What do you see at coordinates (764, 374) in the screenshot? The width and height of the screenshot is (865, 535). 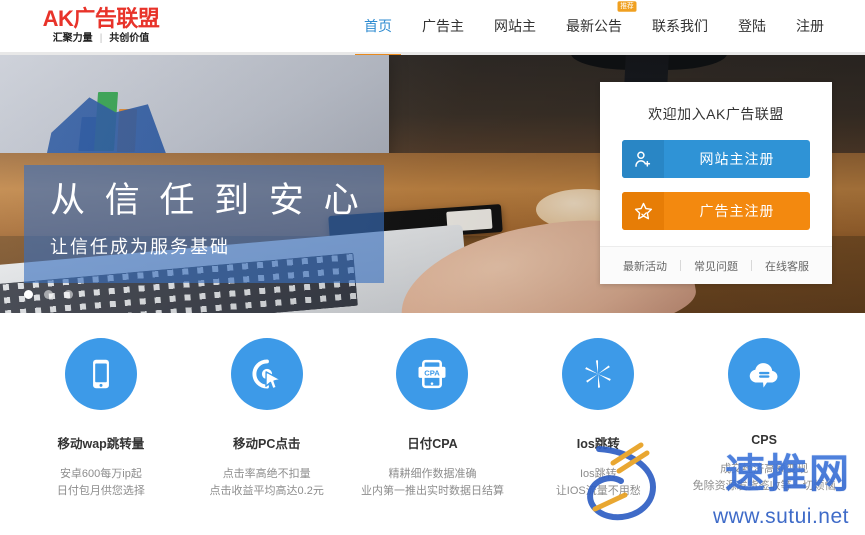 I see `cloud-chat-icon` at bounding box center [764, 374].